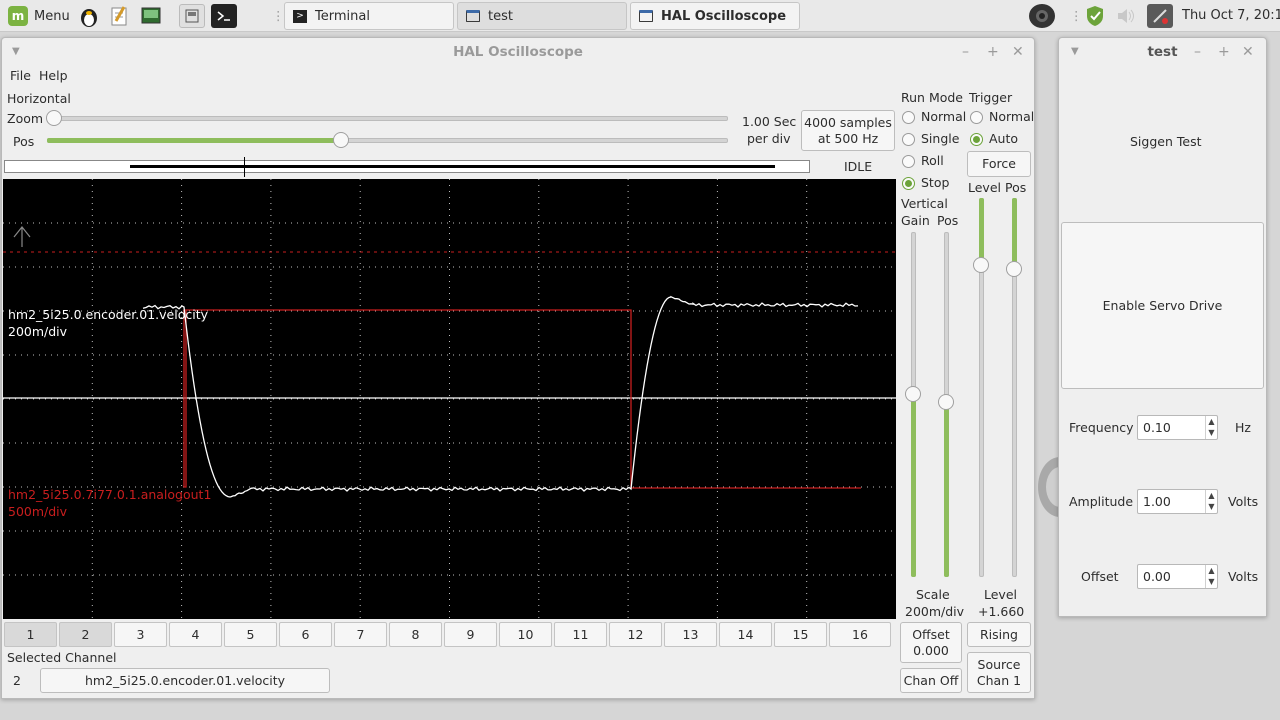 This screenshot has width=1280, height=720. Describe the element at coordinates (999, 664) in the screenshot. I see `trigger-source-label: Source` at that location.